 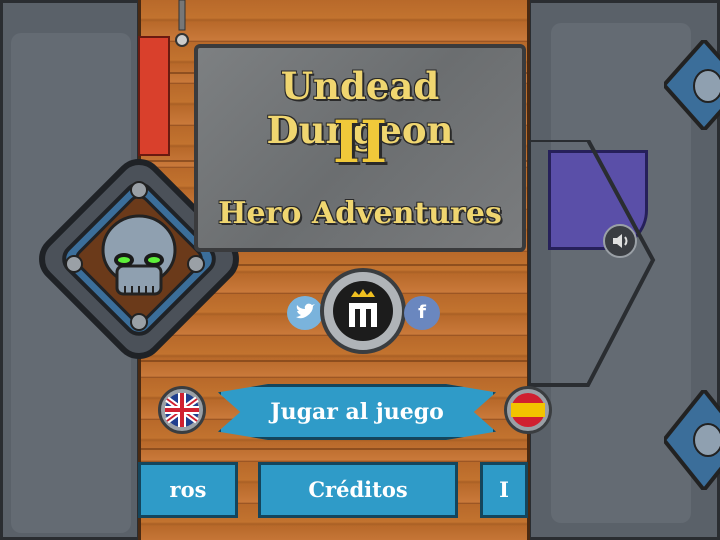 What do you see at coordinates (182, 23) in the screenshot?
I see `chain-icon` at bounding box center [182, 23].